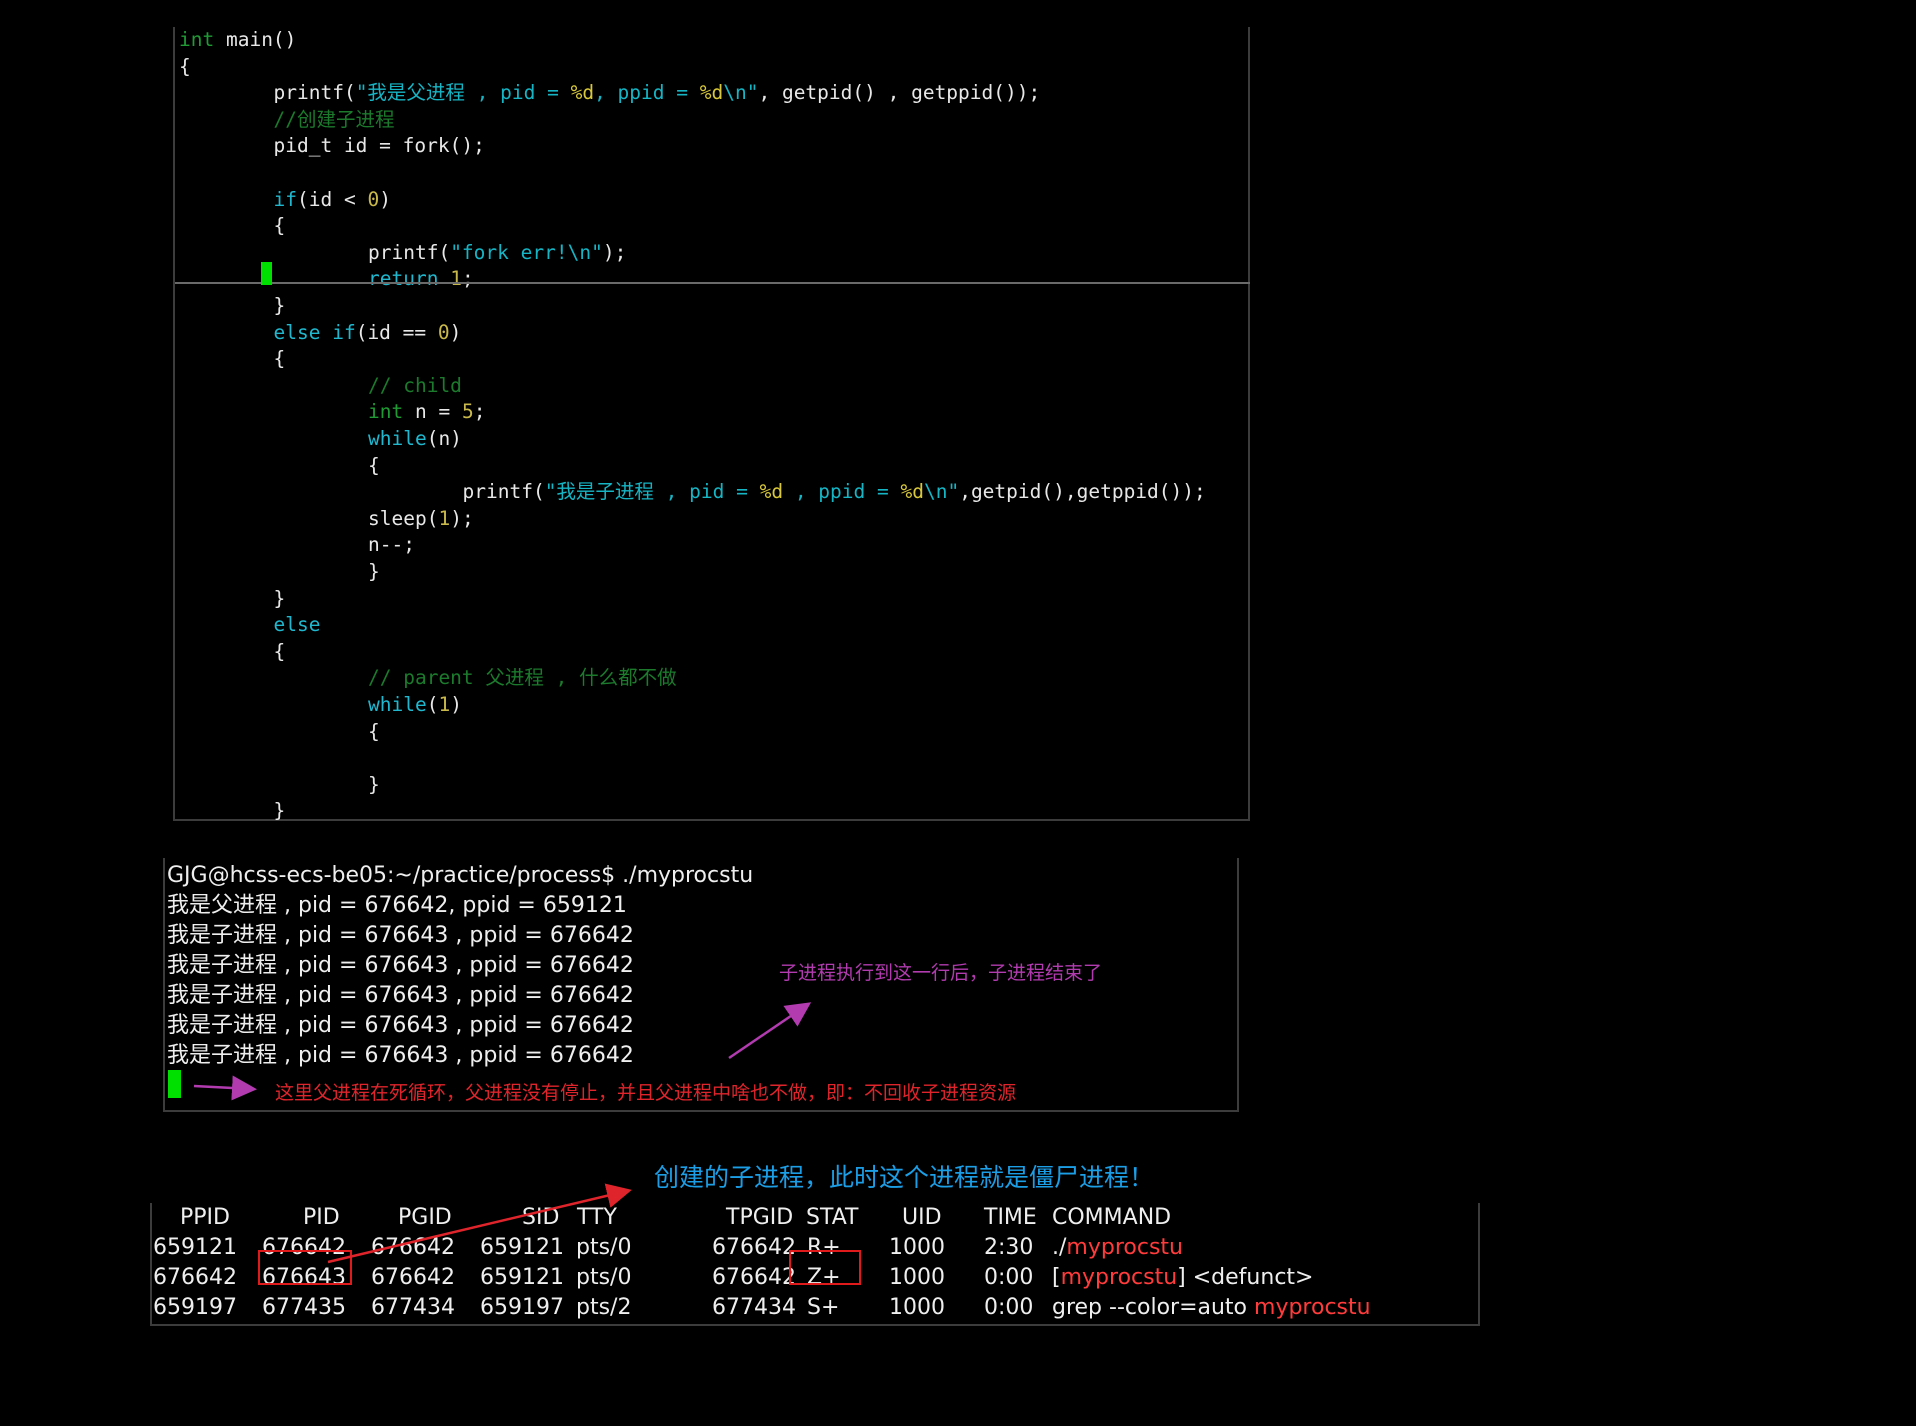 The width and height of the screenshot is (1916, 1426). Describe the element at coordinates (479, 1223) in the screenshot. I see `arrow-zombie` at that location.